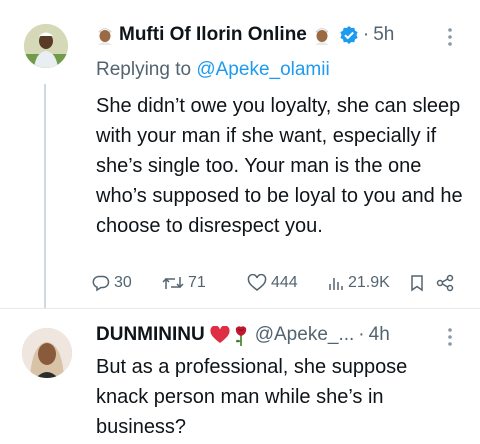 This screenshot has height=444, width=480. Describe the element at coordinates (220, 334) in the screenshot. I see `red-heart-emoji` at that location.